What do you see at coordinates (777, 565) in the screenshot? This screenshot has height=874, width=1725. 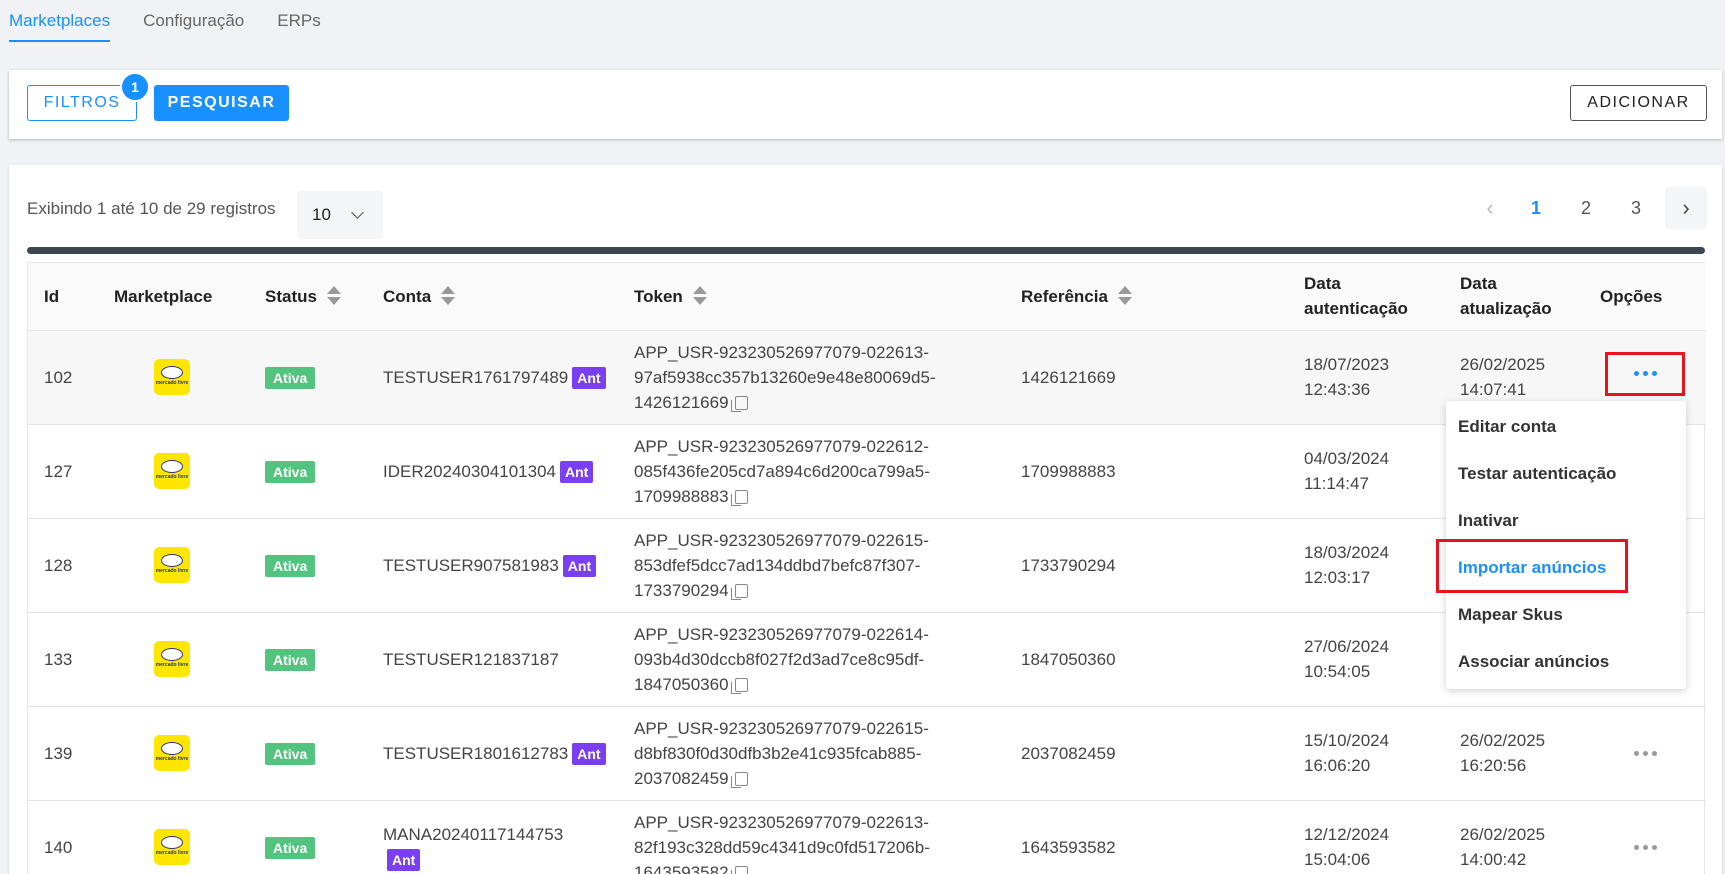 I see `token-line-2: 853dfef5dcc7ad134ddbd7befc87f307-` at bounding box center [777, 565].